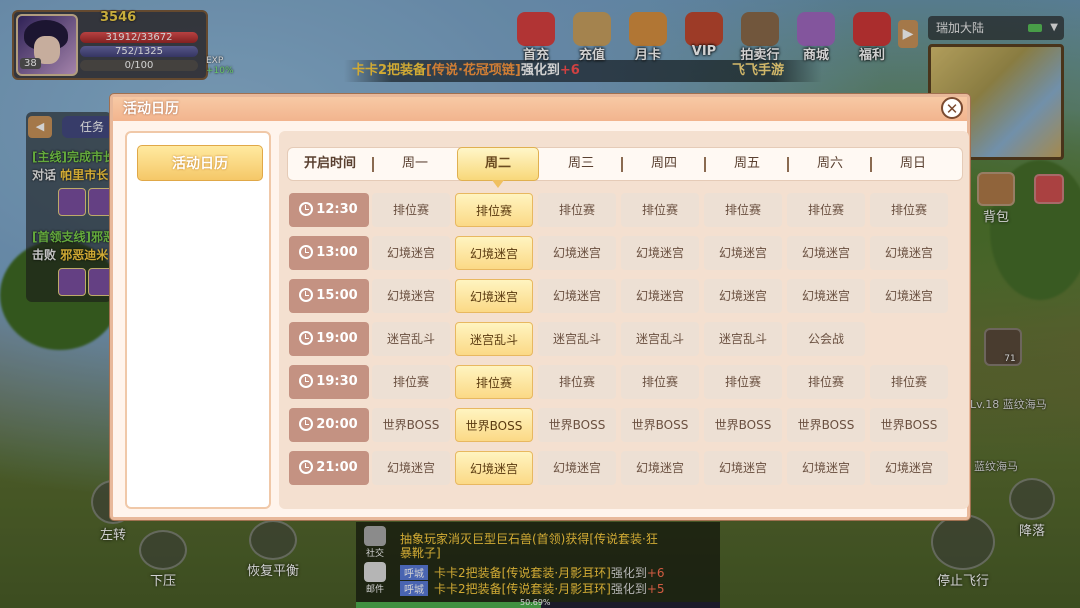  I want to click on header-label: 周六, so click(829, 163).